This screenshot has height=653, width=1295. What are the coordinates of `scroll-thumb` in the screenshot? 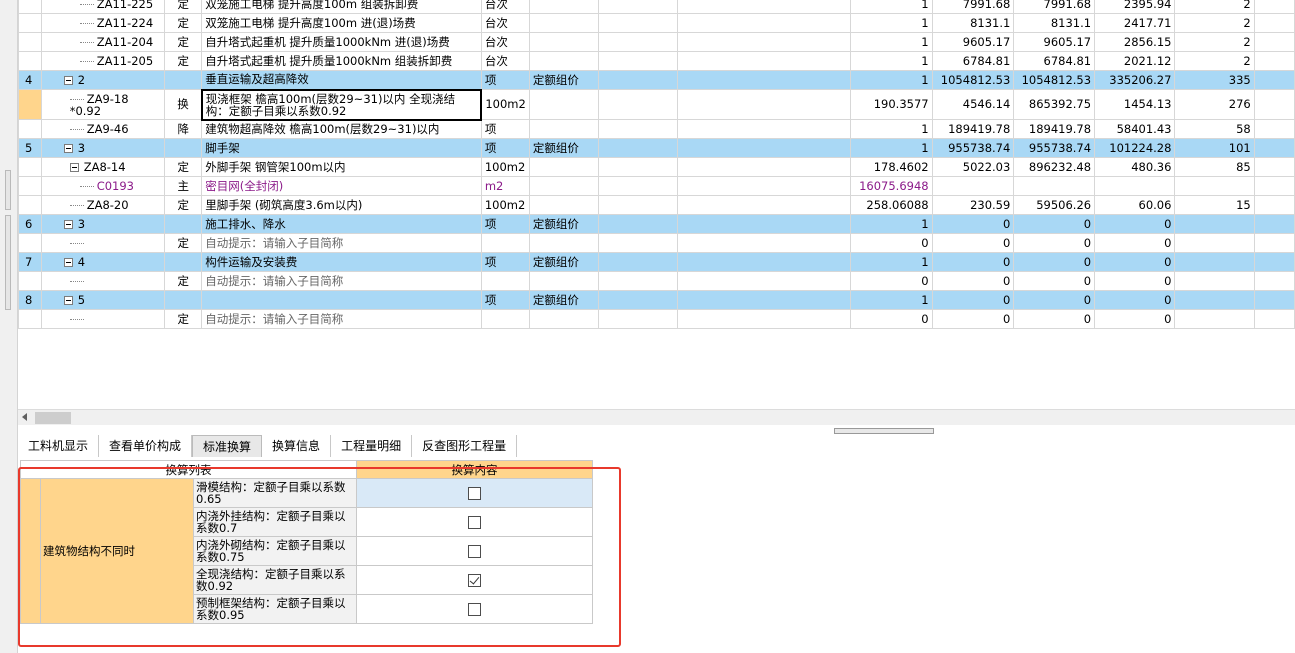 It's located at (53, 418).